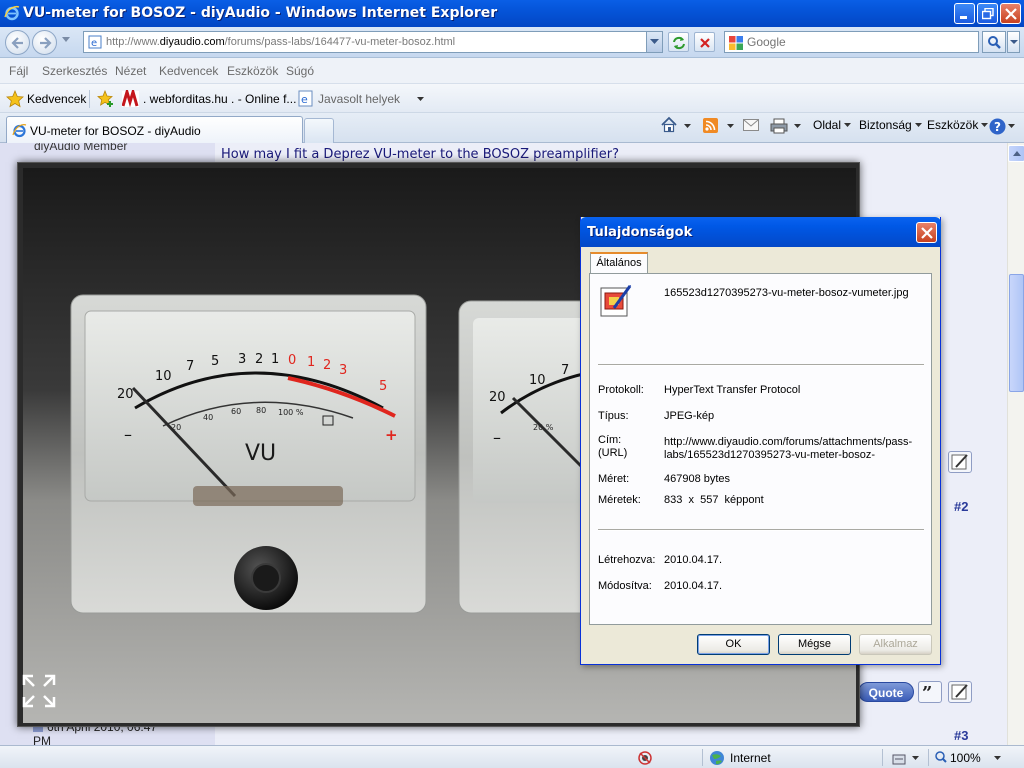 The width and height of the screenshot is (1024, 768). Describe the element at coordinates (697, 479) in the screenshot. I see `size-value: 467908 bytes` at that location.